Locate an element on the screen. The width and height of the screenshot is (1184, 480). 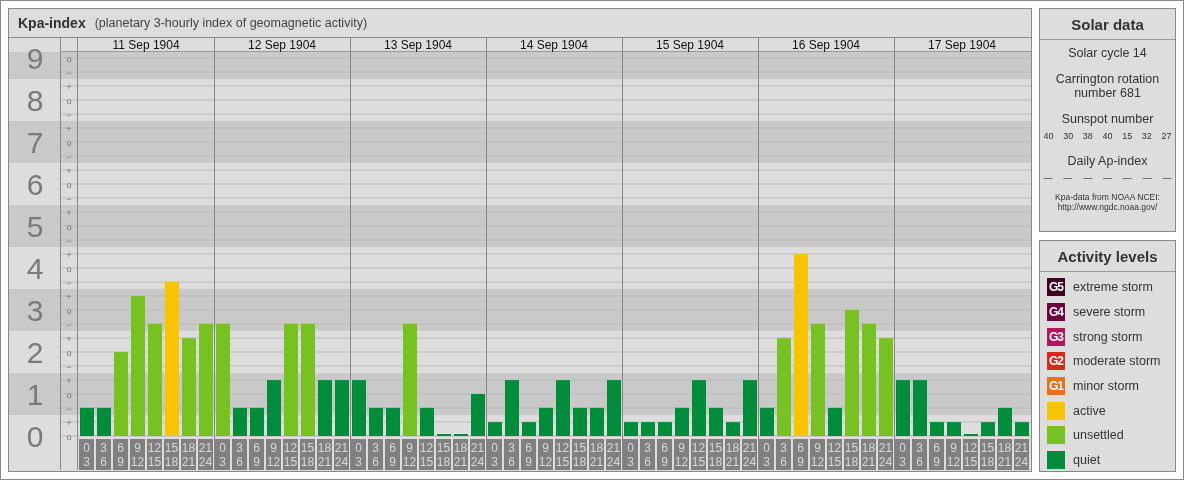
axis-label: 1 is located at coordinates (35, 394).